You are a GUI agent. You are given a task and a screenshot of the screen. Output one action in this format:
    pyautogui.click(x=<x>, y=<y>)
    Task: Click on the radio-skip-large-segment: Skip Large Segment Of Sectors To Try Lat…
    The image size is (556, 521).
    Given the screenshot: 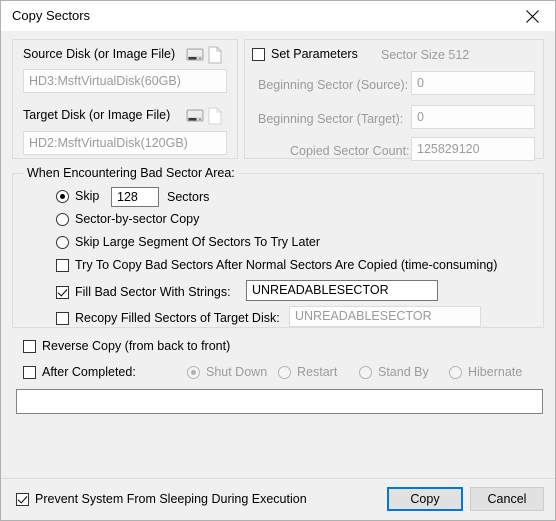 What is the action you would take?
    pyautogui.click(x=188, y=242)
    